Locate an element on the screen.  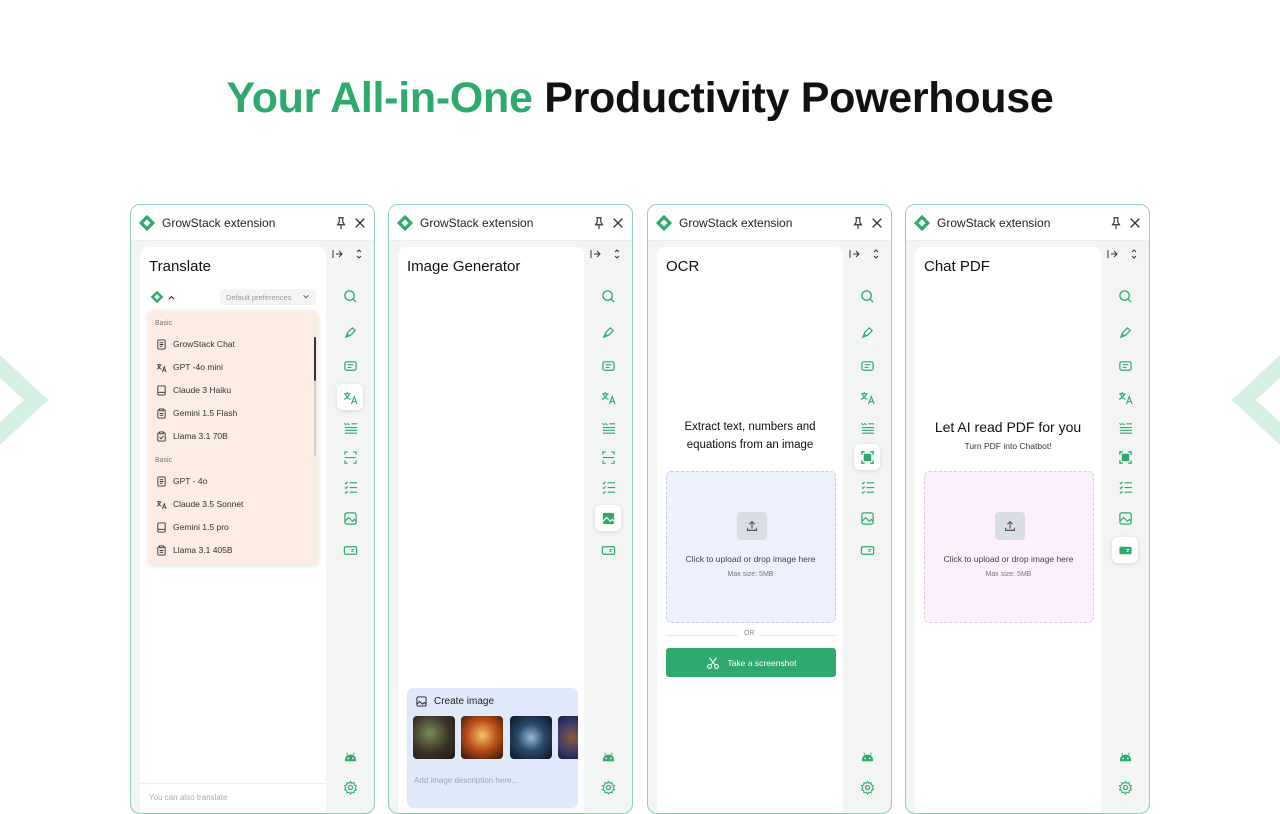
take-screenshot-button: Take a screenshot is located at coordinates (751, 662).